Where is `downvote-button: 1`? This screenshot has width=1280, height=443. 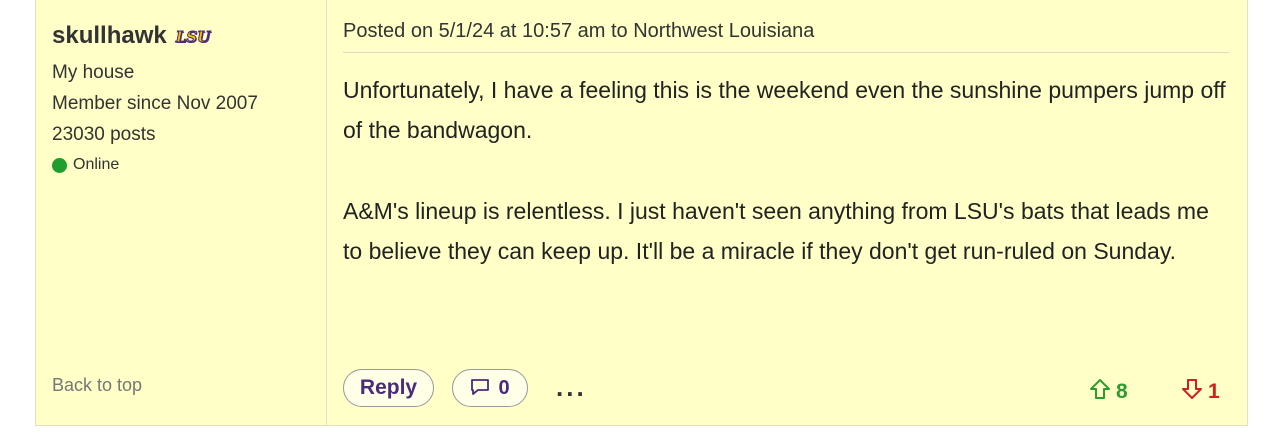 downvote-button: 1 is located at coordinates (1200, 391).